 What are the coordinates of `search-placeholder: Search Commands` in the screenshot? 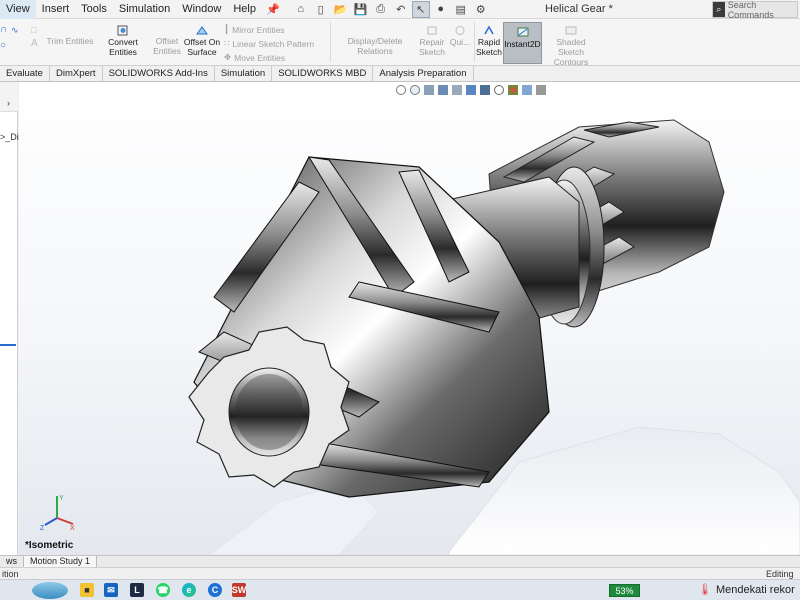 It's located at (750, 10).